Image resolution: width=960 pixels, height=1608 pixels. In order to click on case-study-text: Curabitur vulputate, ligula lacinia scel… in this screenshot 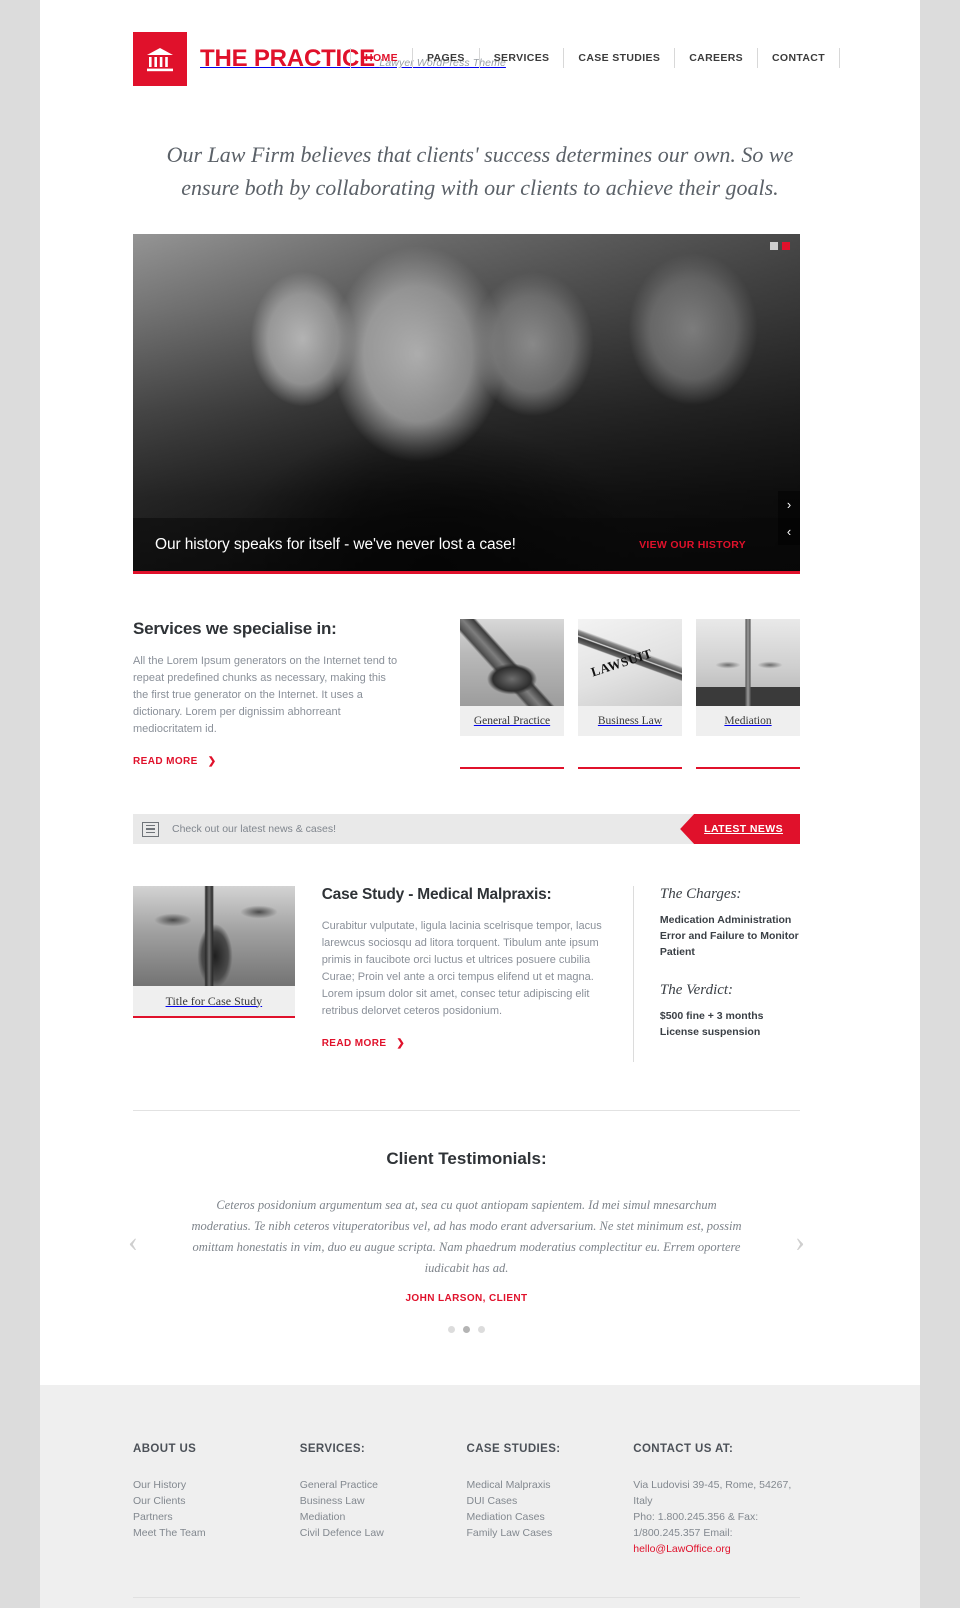, I will do `click(461, 968)`.